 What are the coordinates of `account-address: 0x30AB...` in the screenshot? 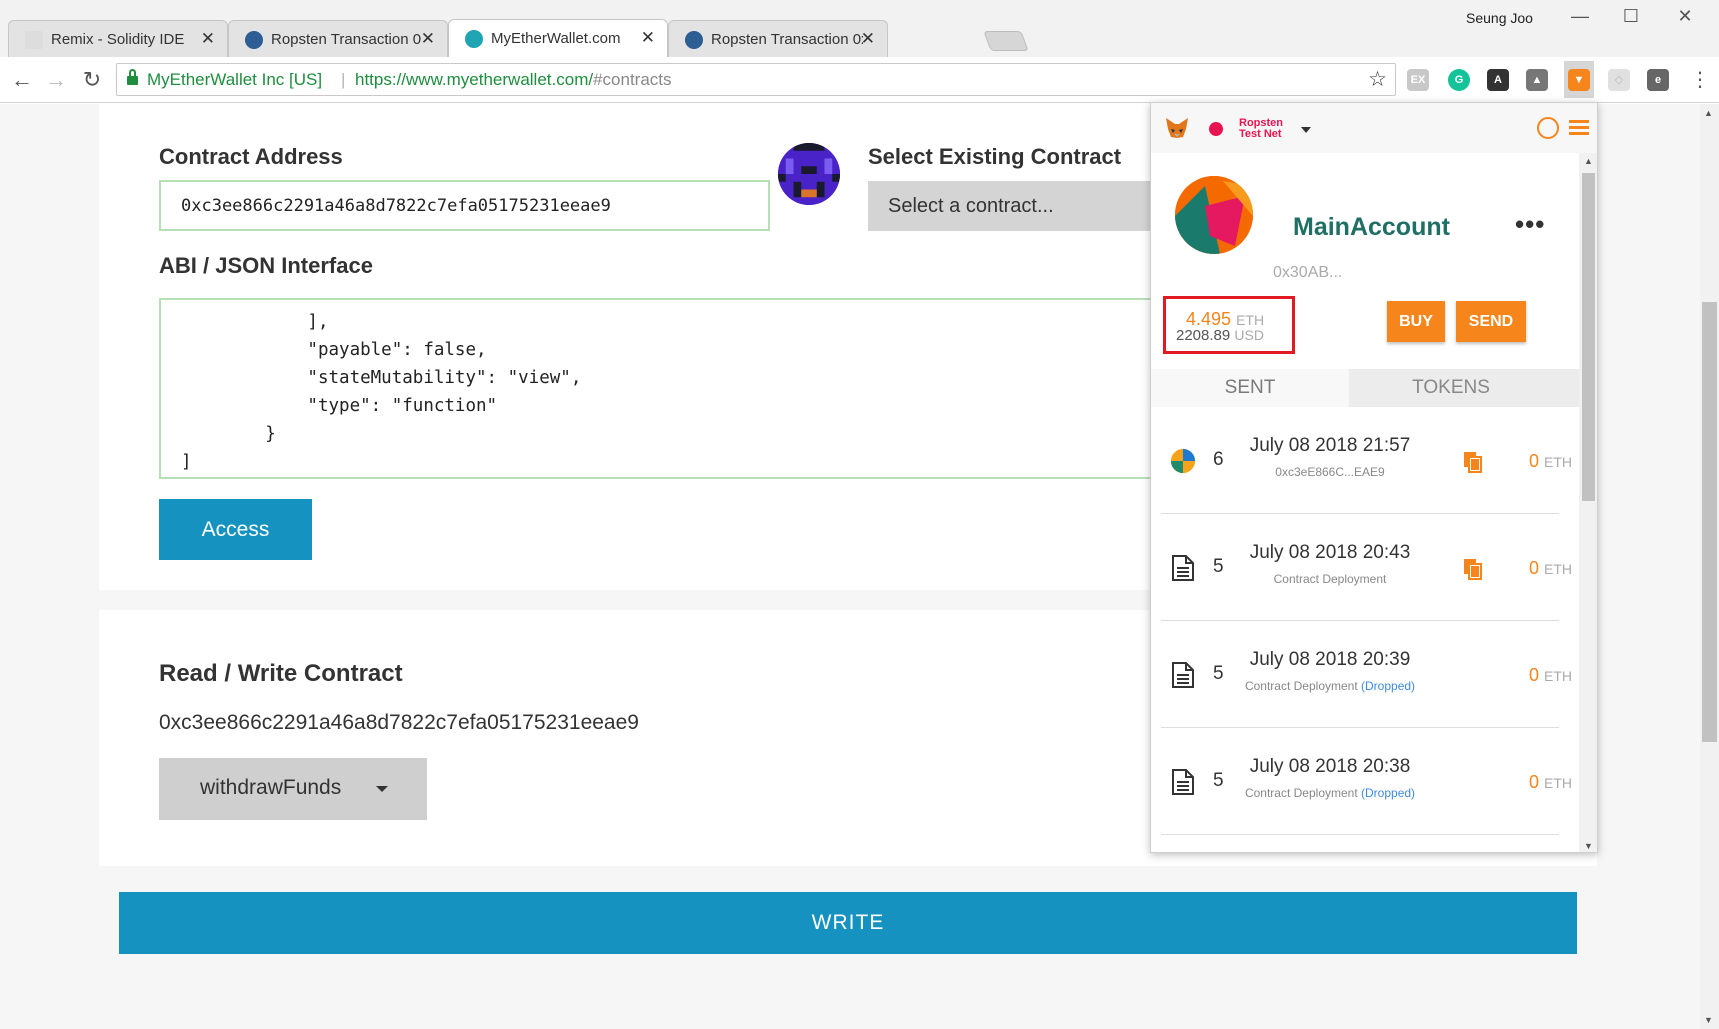 It's located at (1307, 273).